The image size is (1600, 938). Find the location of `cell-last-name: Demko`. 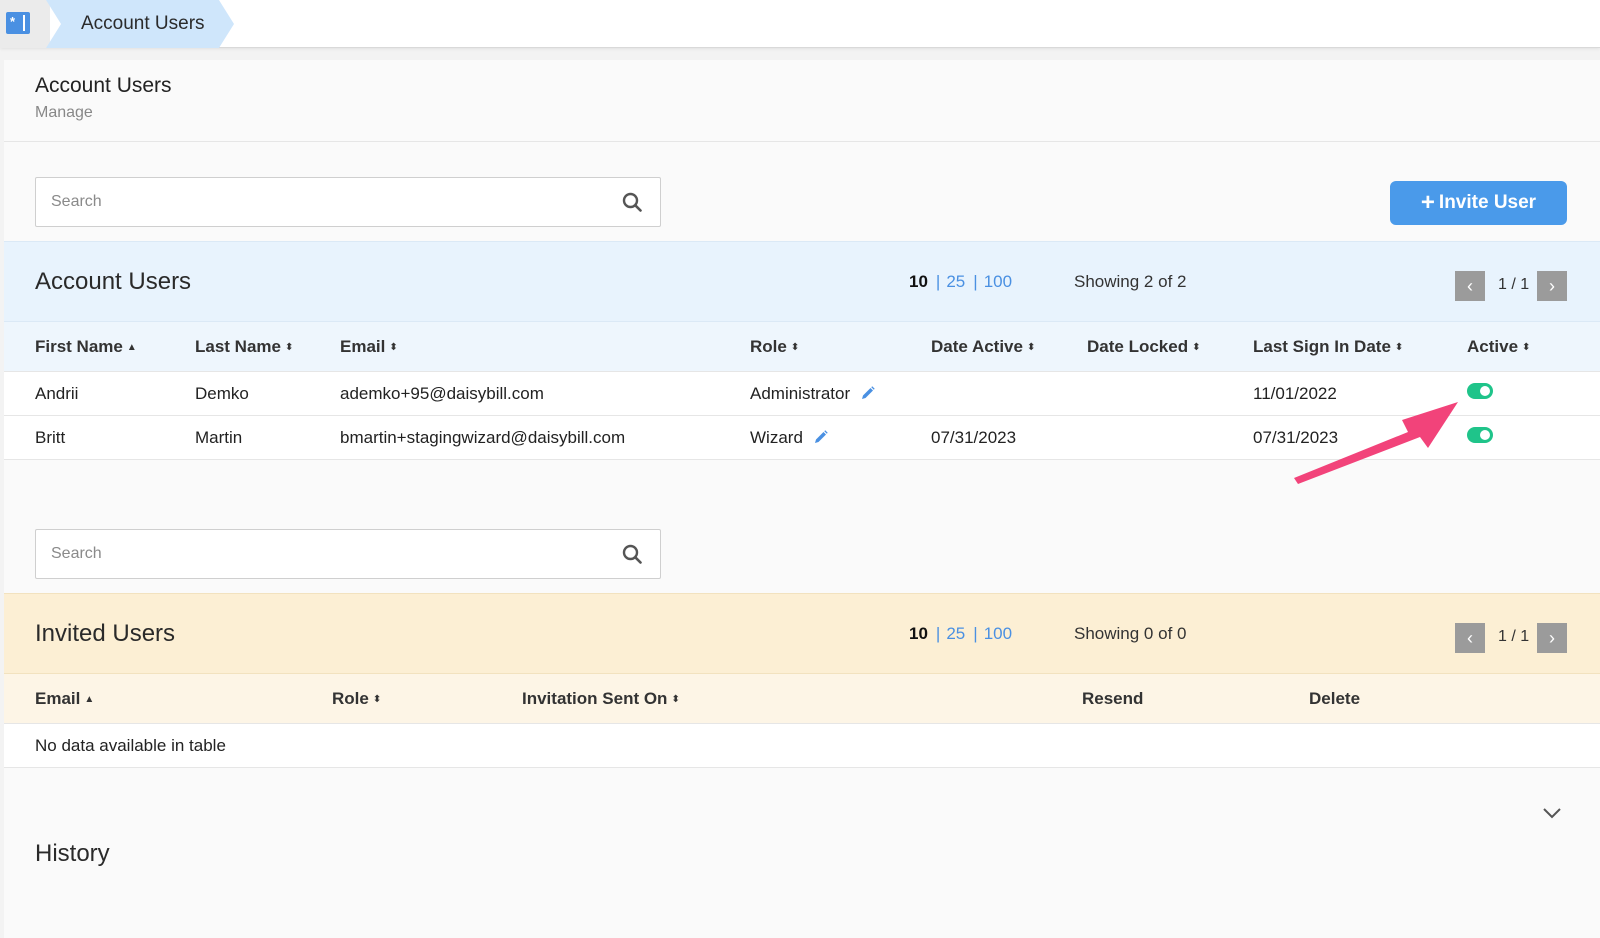

cell-last-name: Demko is located at coordinates (222, 393).